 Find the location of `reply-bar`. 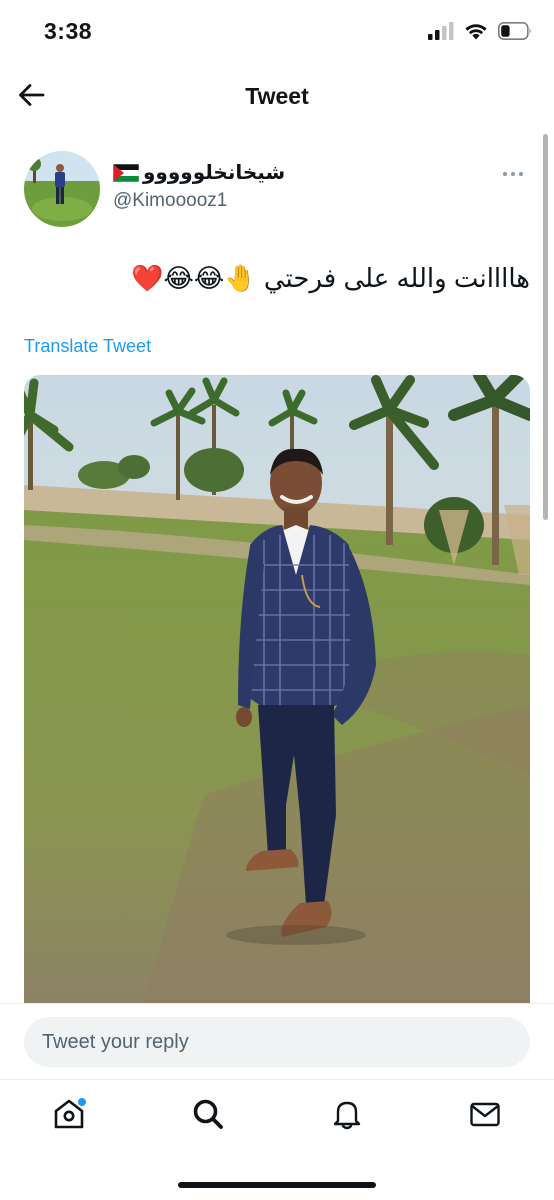

reply-bar is located at coordinates (277, 1041).